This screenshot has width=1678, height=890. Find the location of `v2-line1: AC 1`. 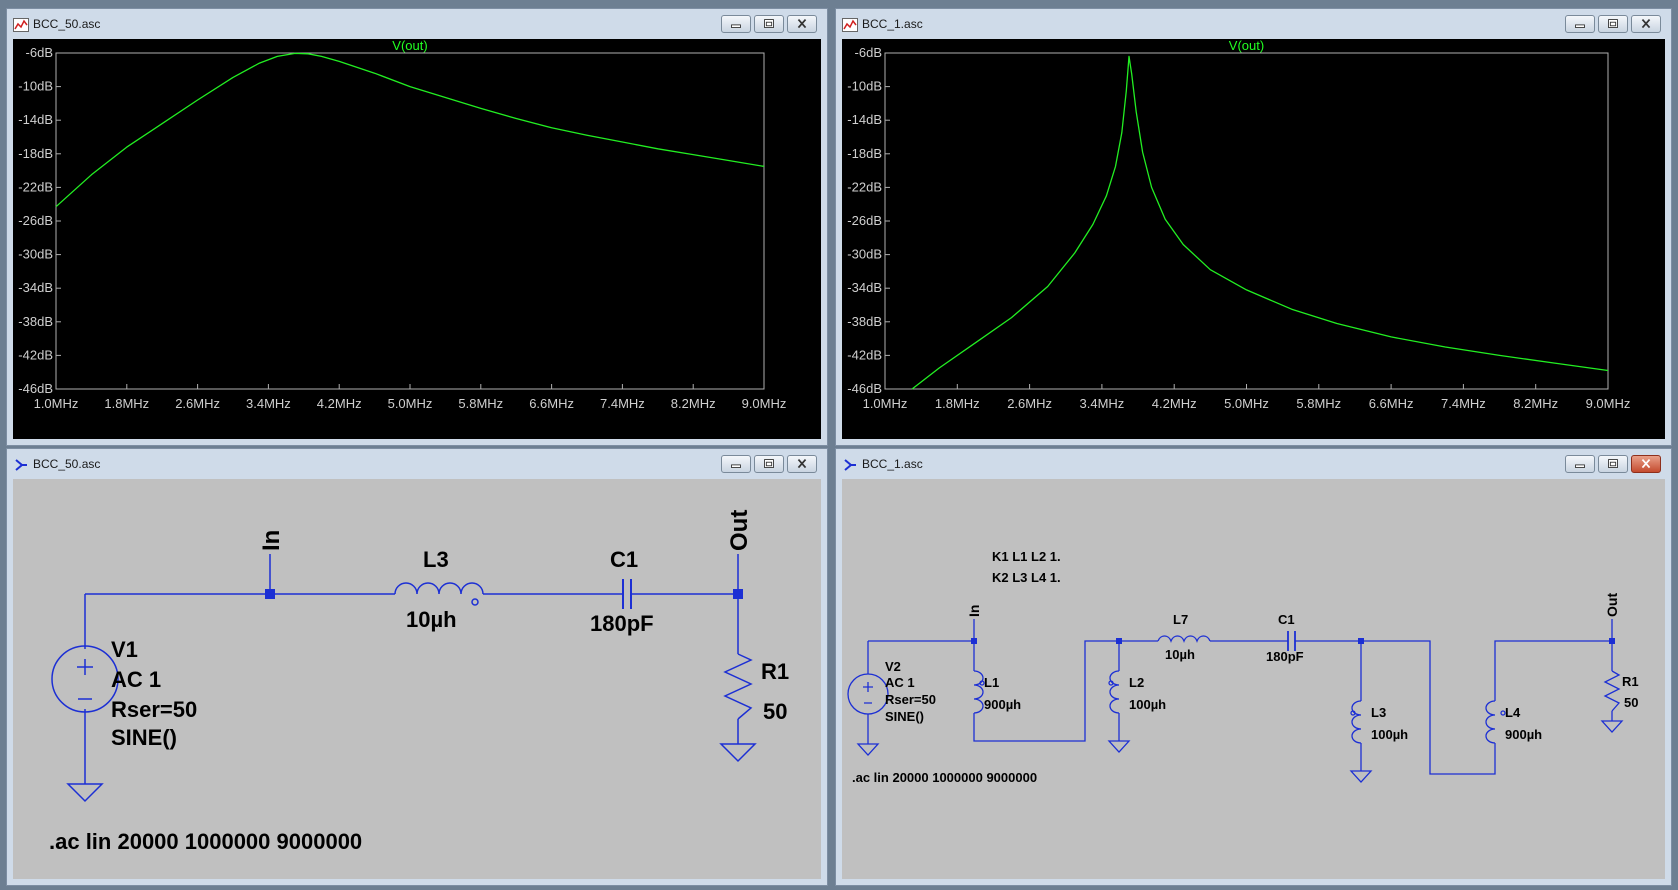

v2-line1: AC 1 is located at coordinates (900, 682).